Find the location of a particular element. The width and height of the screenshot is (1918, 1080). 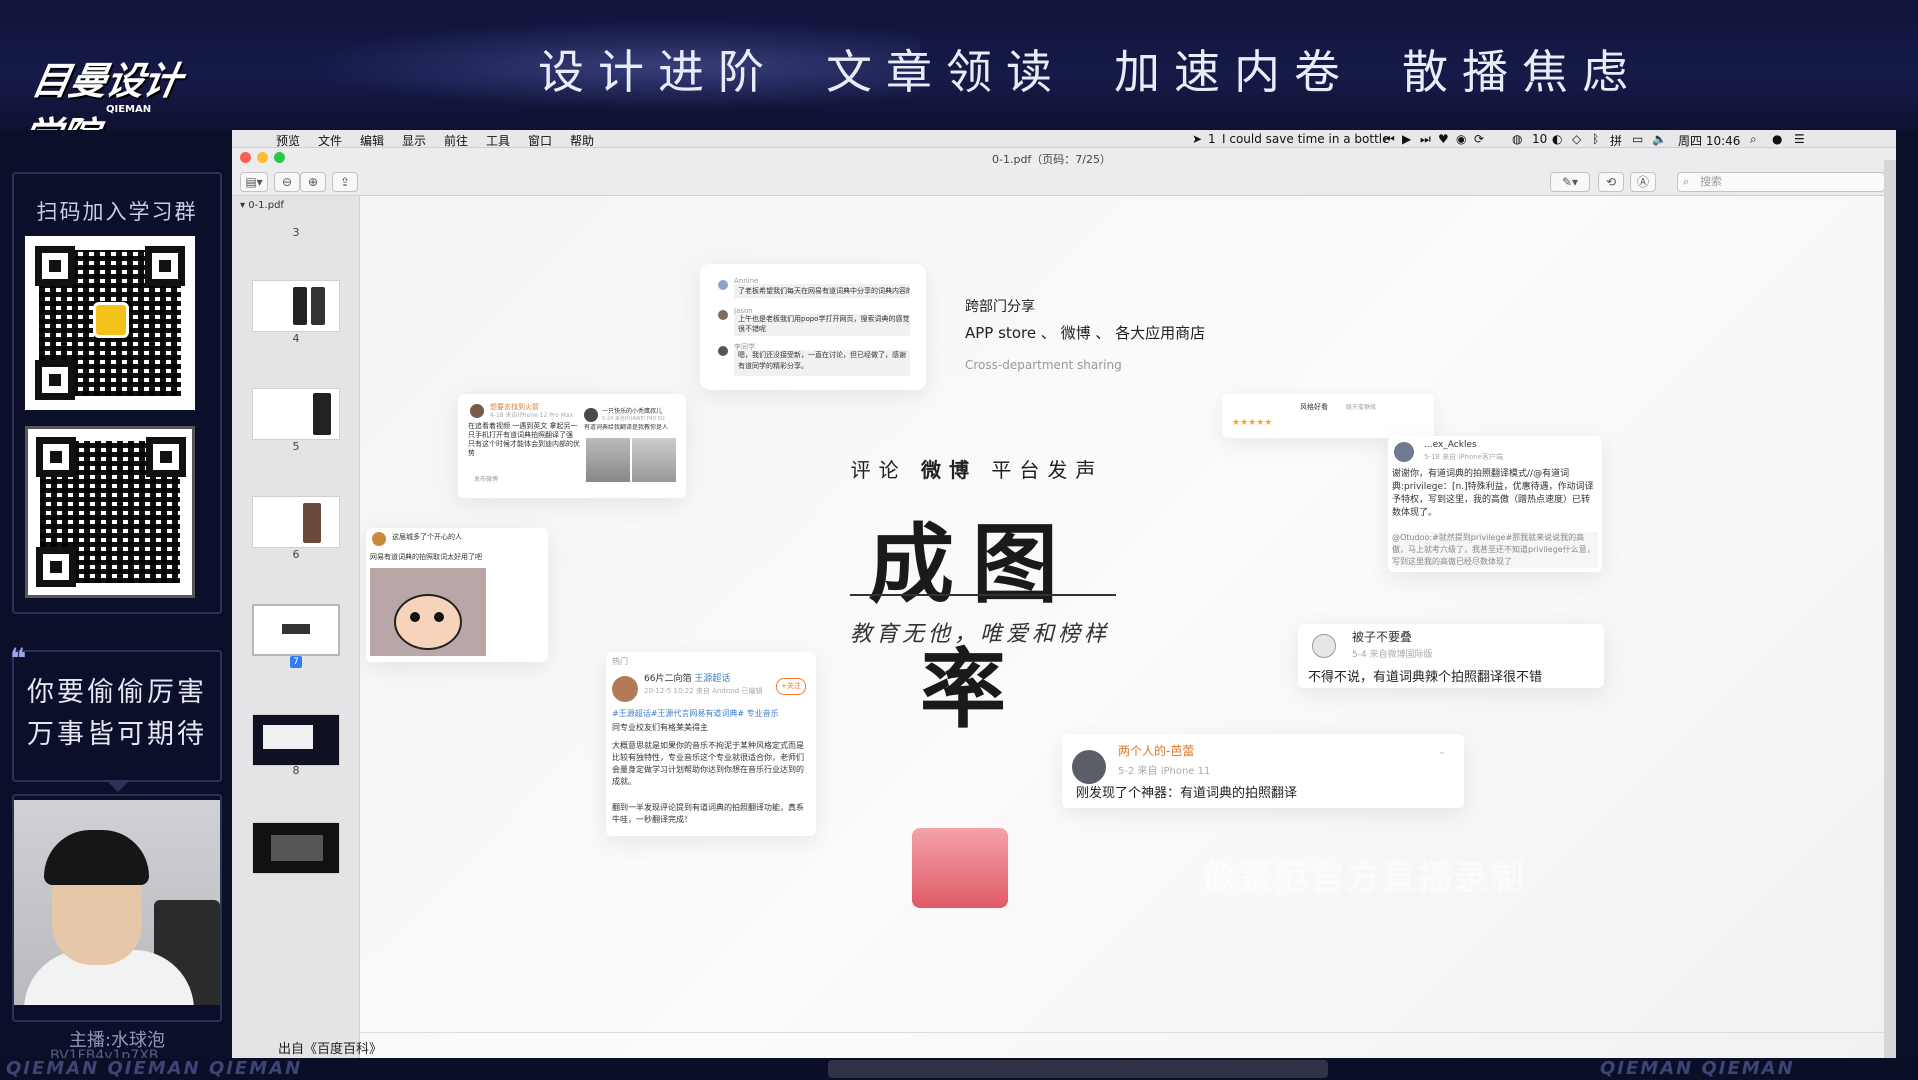

menu-tools: 工具 is located at coordinates (498, 140).